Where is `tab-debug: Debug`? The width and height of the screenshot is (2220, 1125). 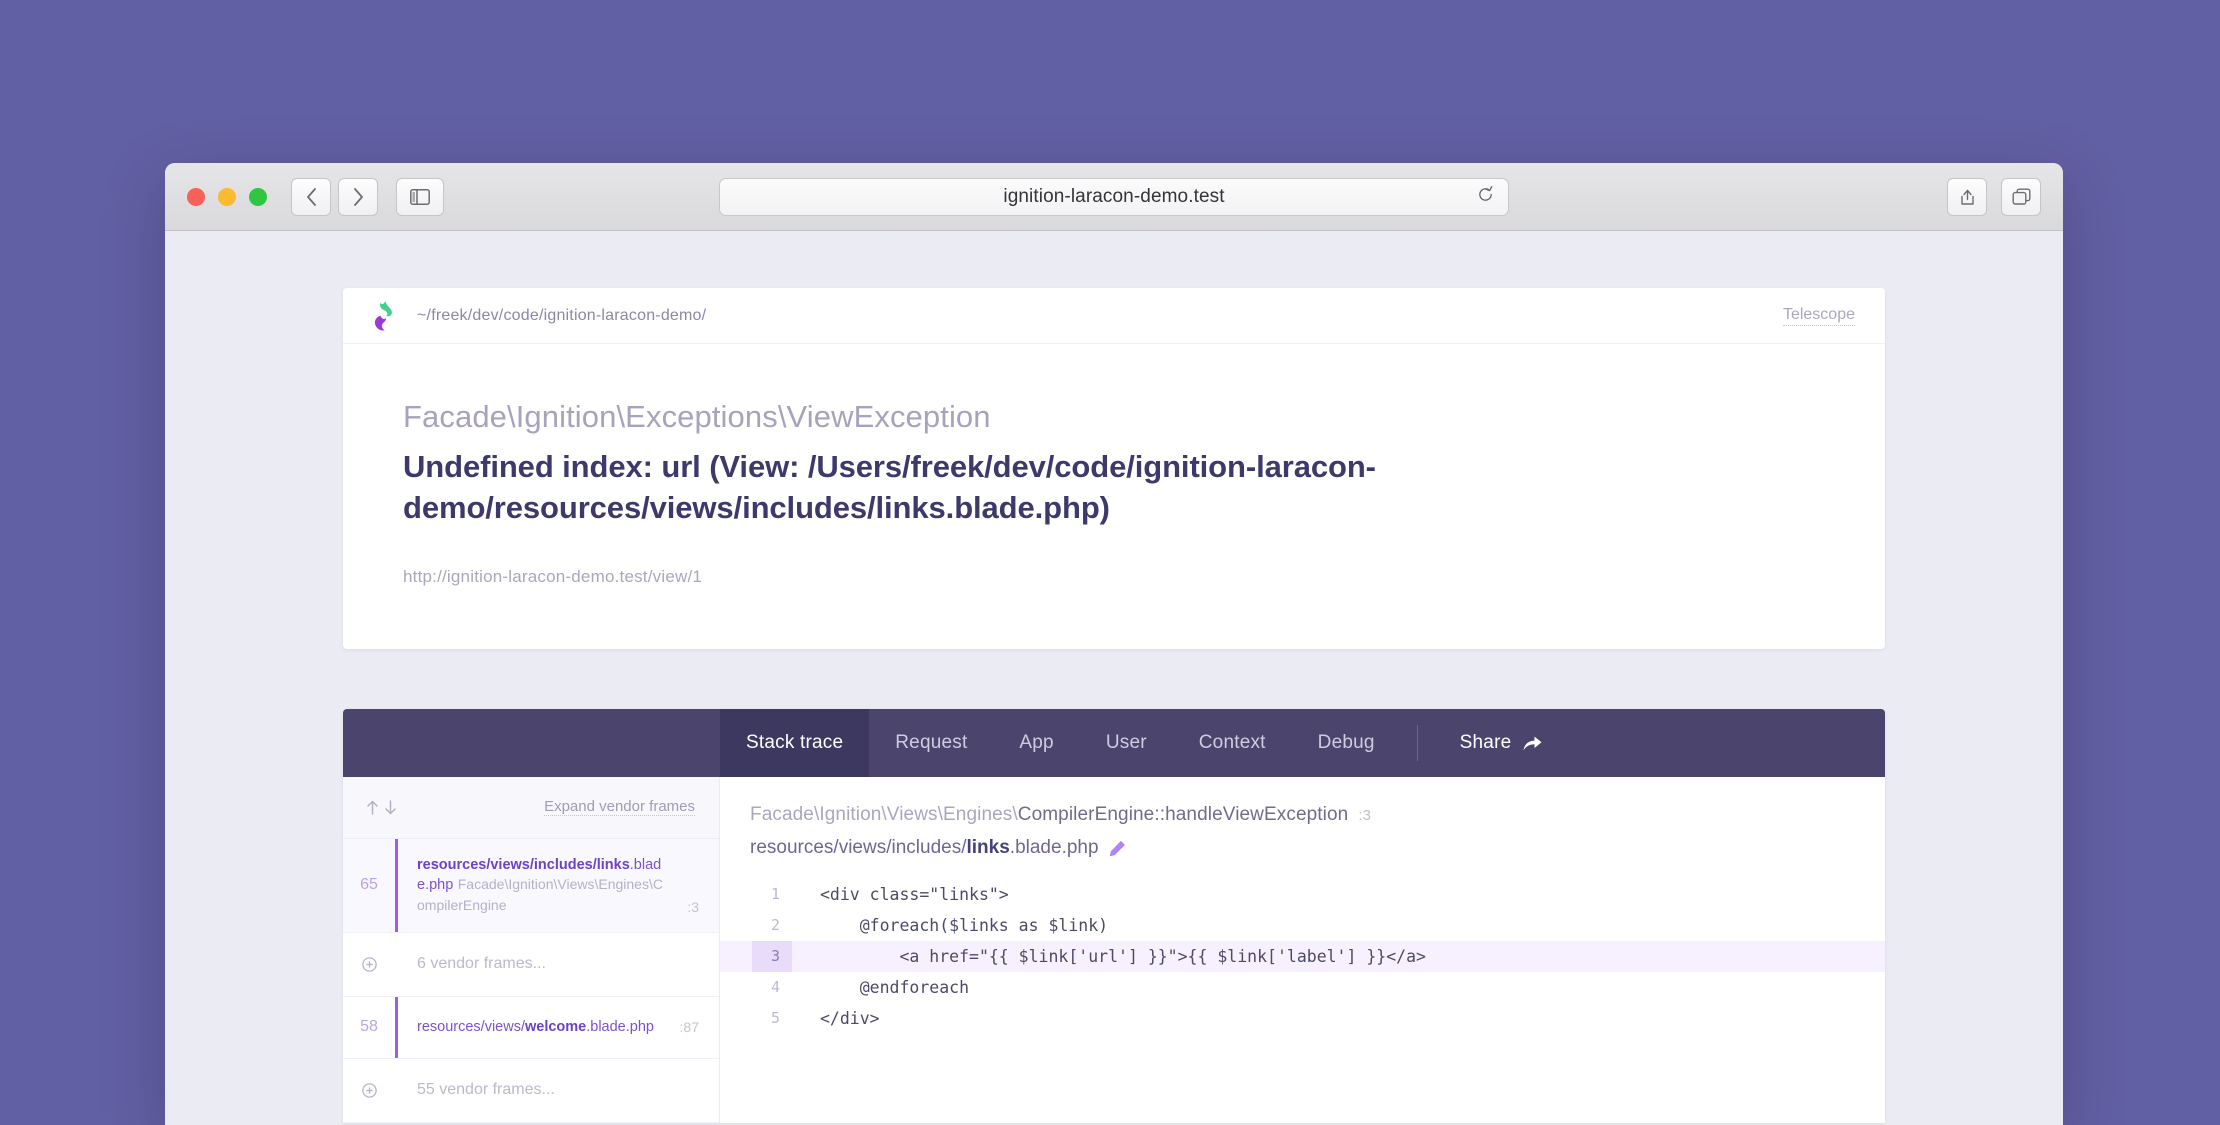
tab-debug: Debug is located at coordinates (1346, 743).